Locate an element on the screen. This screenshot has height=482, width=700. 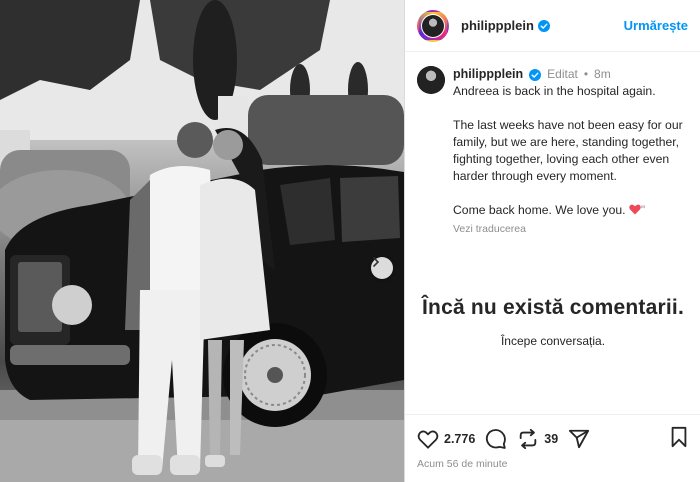
author-username: philippplein is located at coordinates (497, 25).